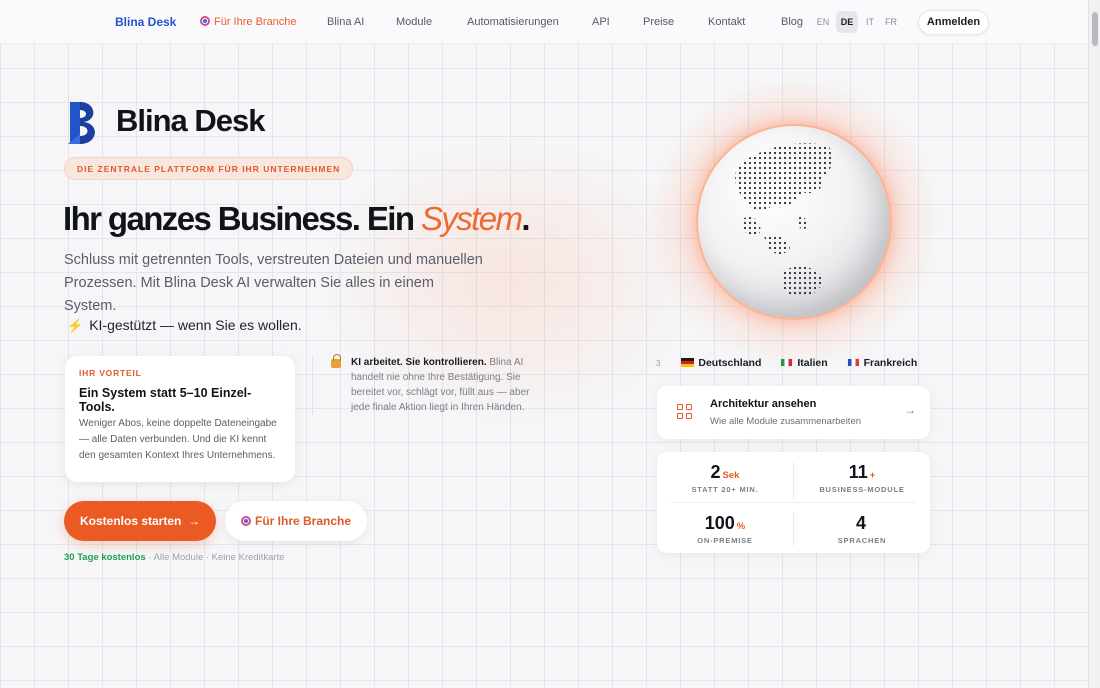  What do you see at coordinates (891, 22) in the screenshot?
I see `lang-fr: FR` at bounding box center [891, 22].